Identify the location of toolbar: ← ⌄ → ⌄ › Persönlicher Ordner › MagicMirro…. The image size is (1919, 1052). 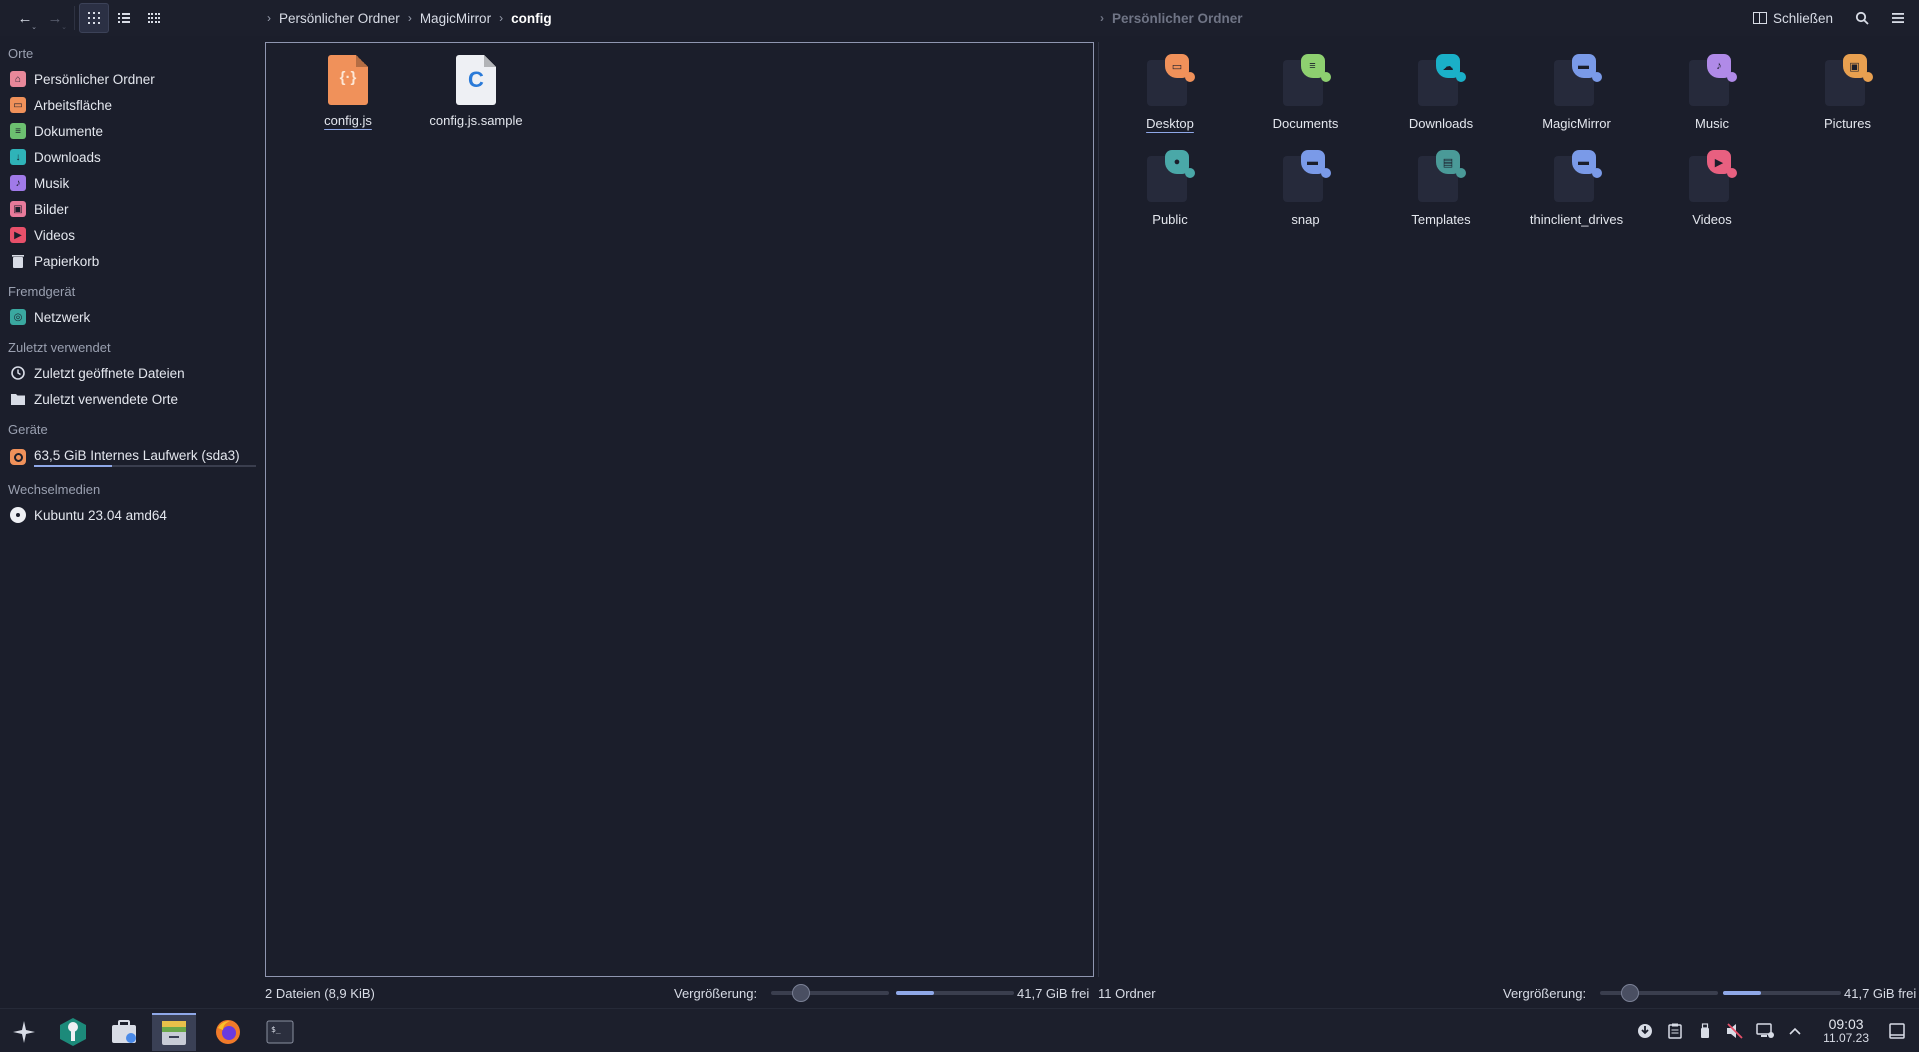
(959, 18).